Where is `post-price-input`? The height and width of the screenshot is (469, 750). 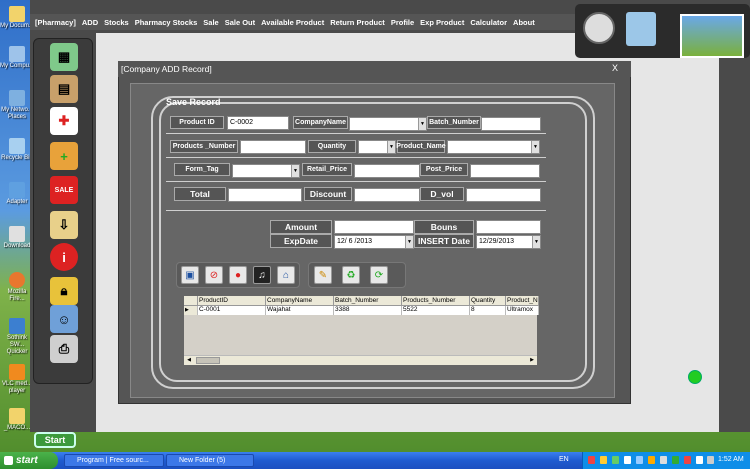 post-price-input is located at coordinates (505, 171).